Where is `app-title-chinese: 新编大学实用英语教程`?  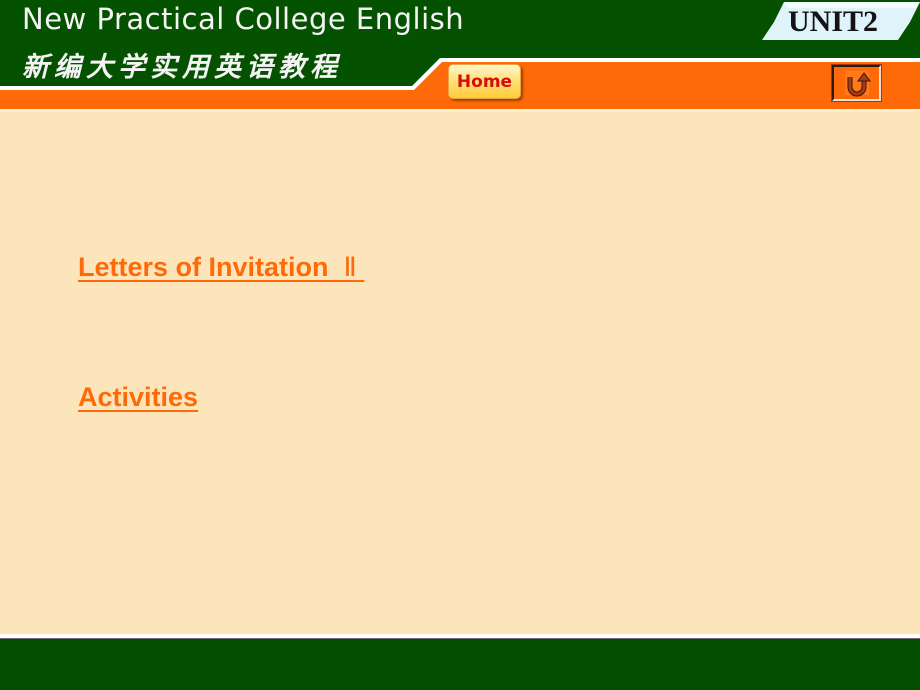
app-title-chinese: 新编大学实用英语教程 is located at coordinates (182, 67).